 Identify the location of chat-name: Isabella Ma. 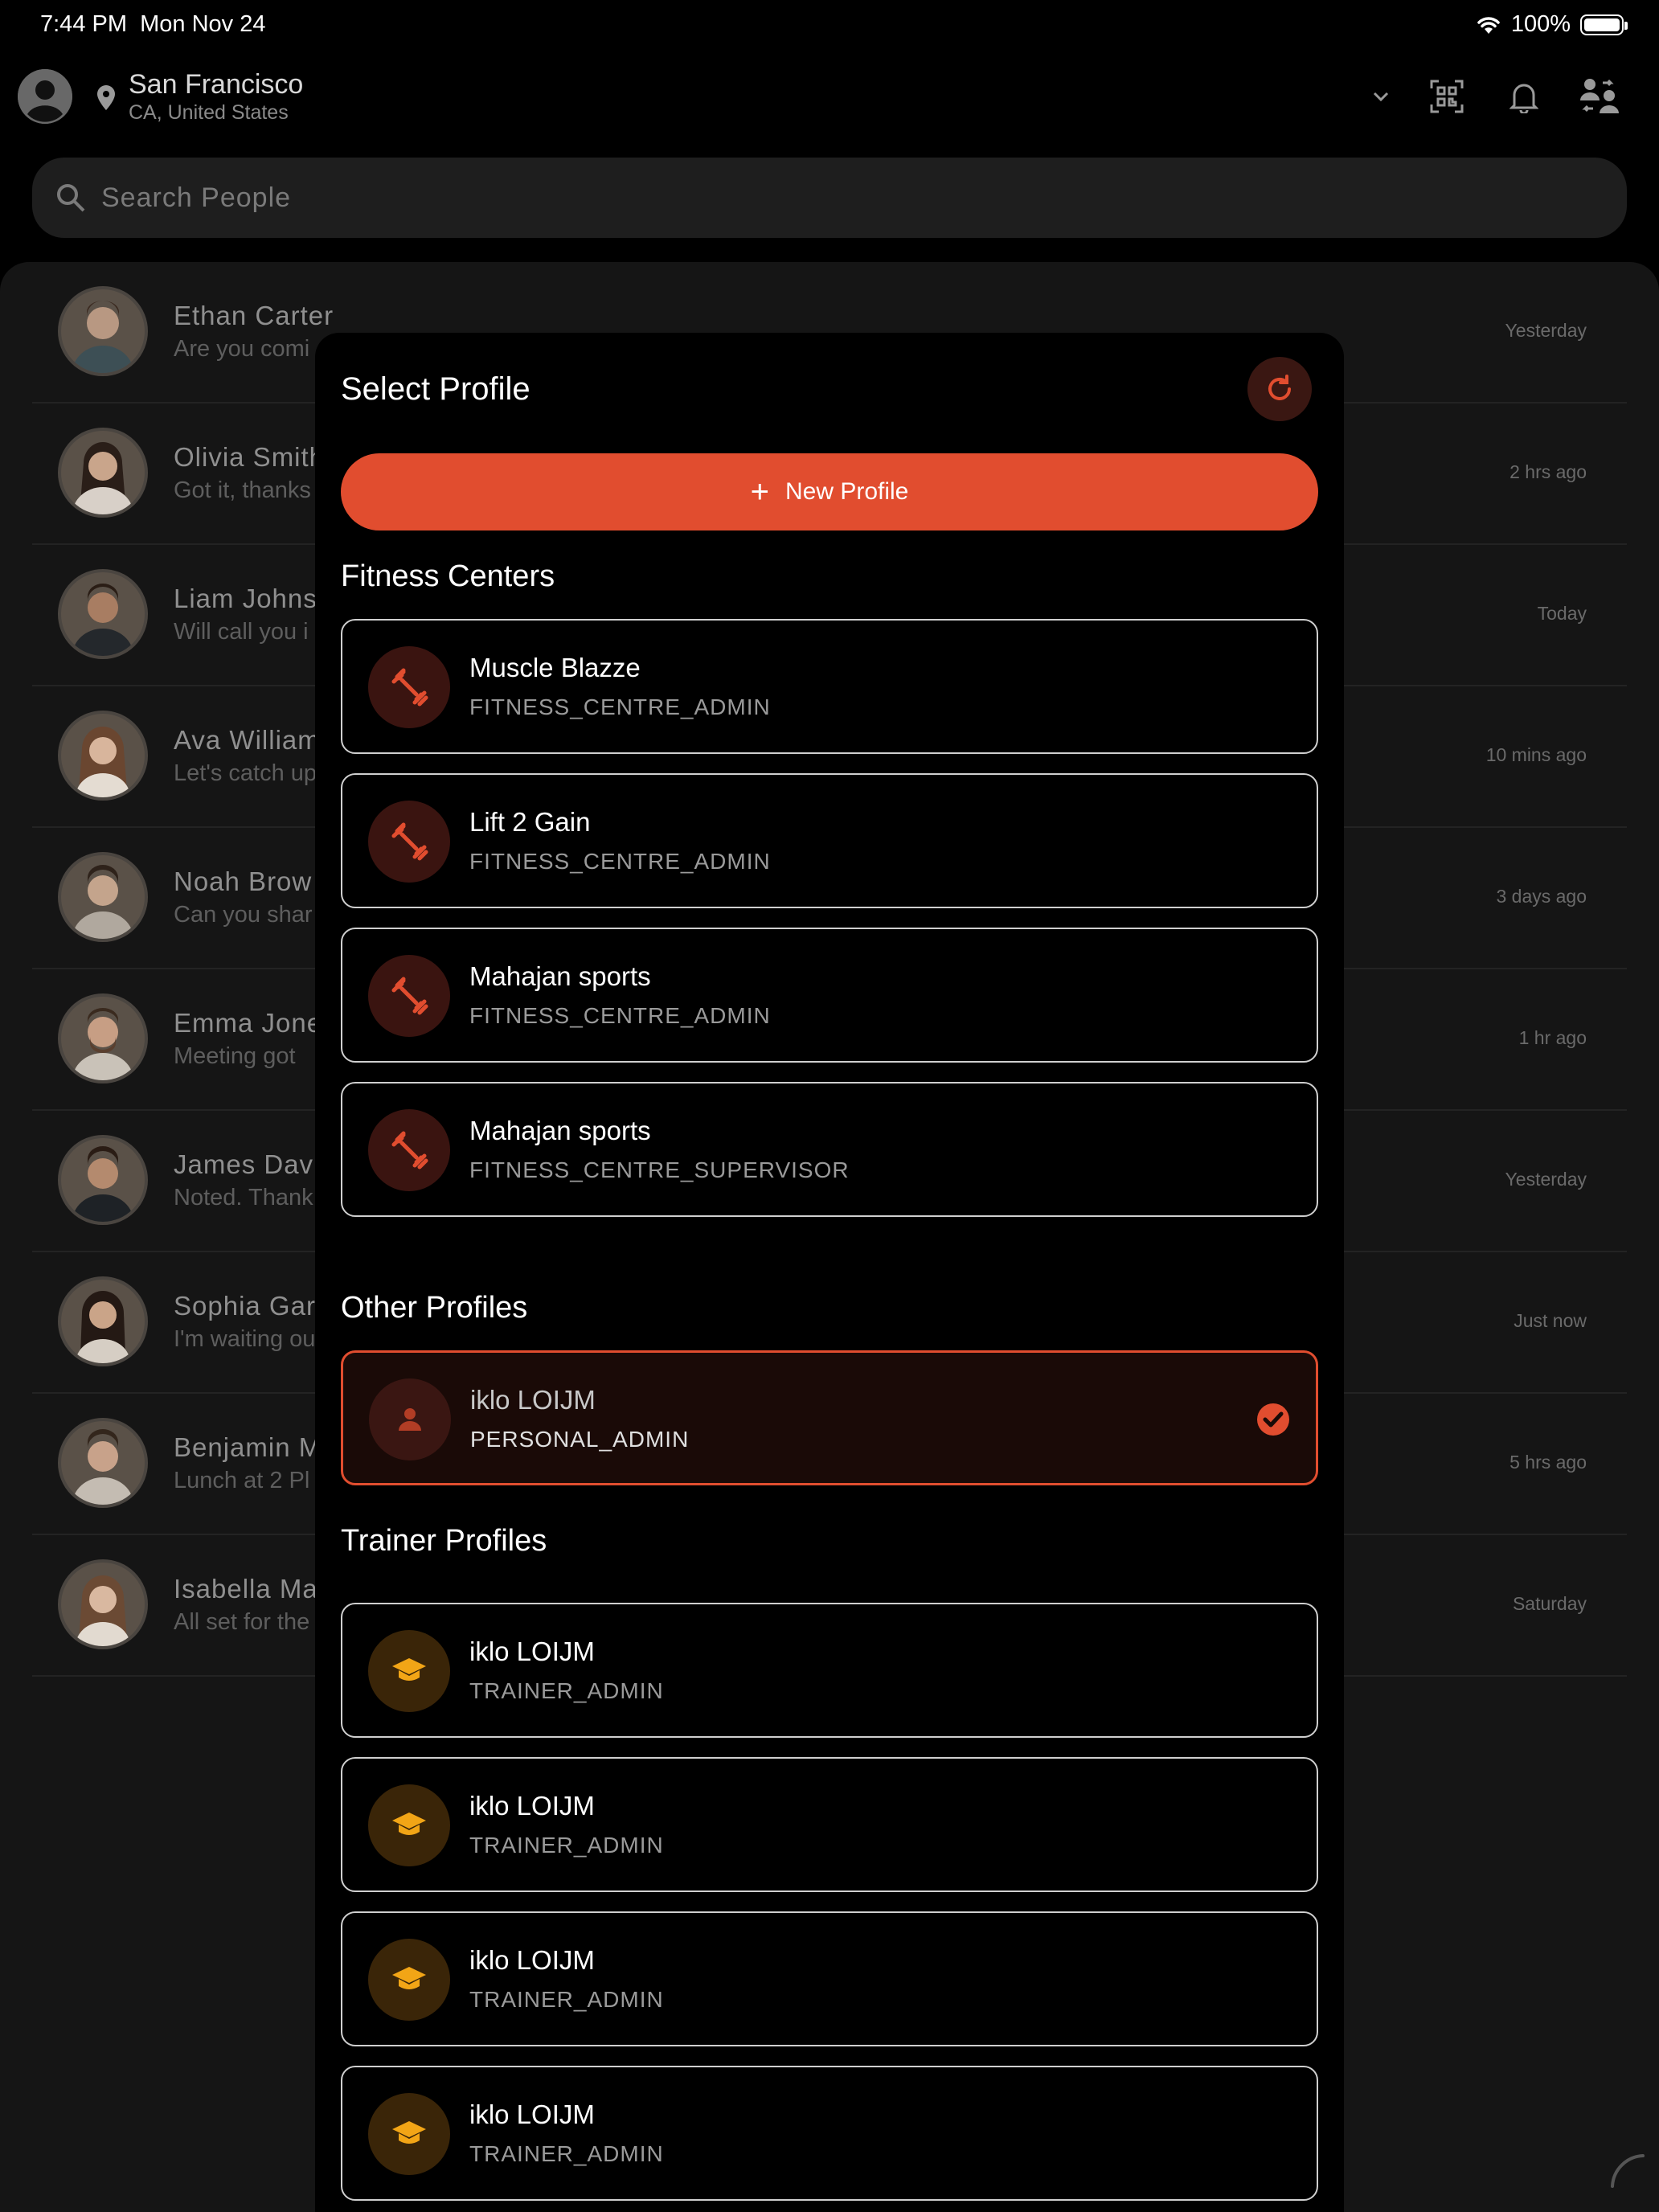
(246, 1589).